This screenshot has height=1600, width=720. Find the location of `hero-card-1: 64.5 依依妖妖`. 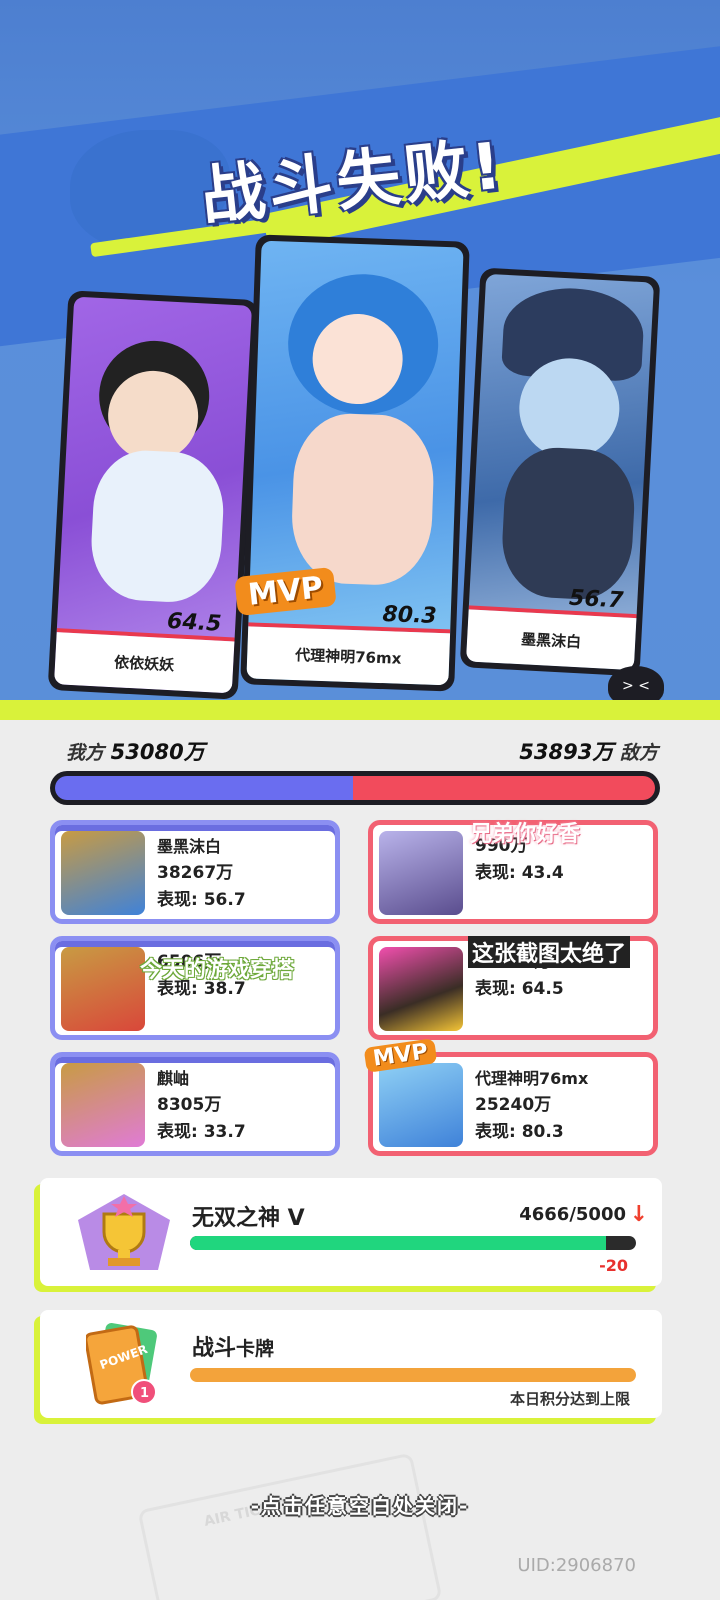

hero-card-1: 64.5 依依妖妖 is located at coordinates (153, 495).